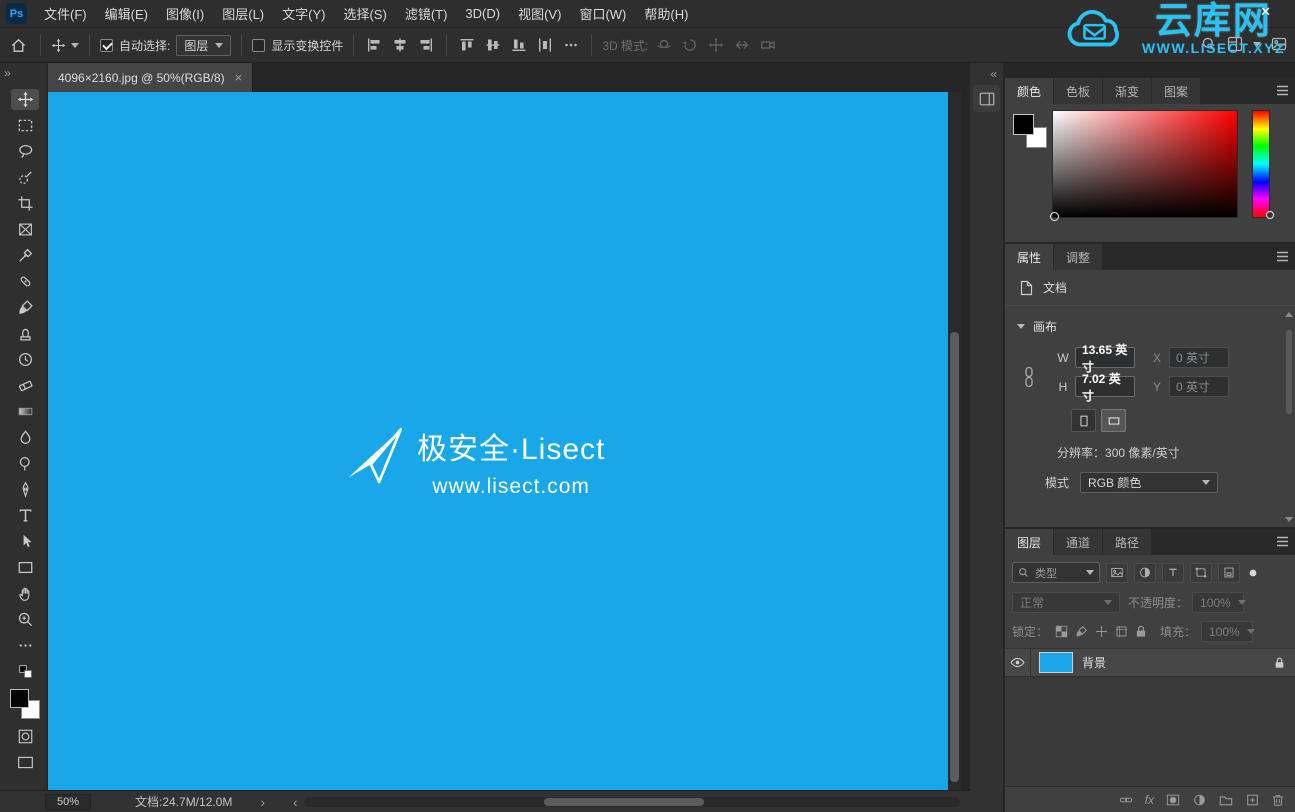  What do you see at coordinates (1289, 519) in the screenshot?
I see `scroll-down-icon` at bounding box center [1289, 519].